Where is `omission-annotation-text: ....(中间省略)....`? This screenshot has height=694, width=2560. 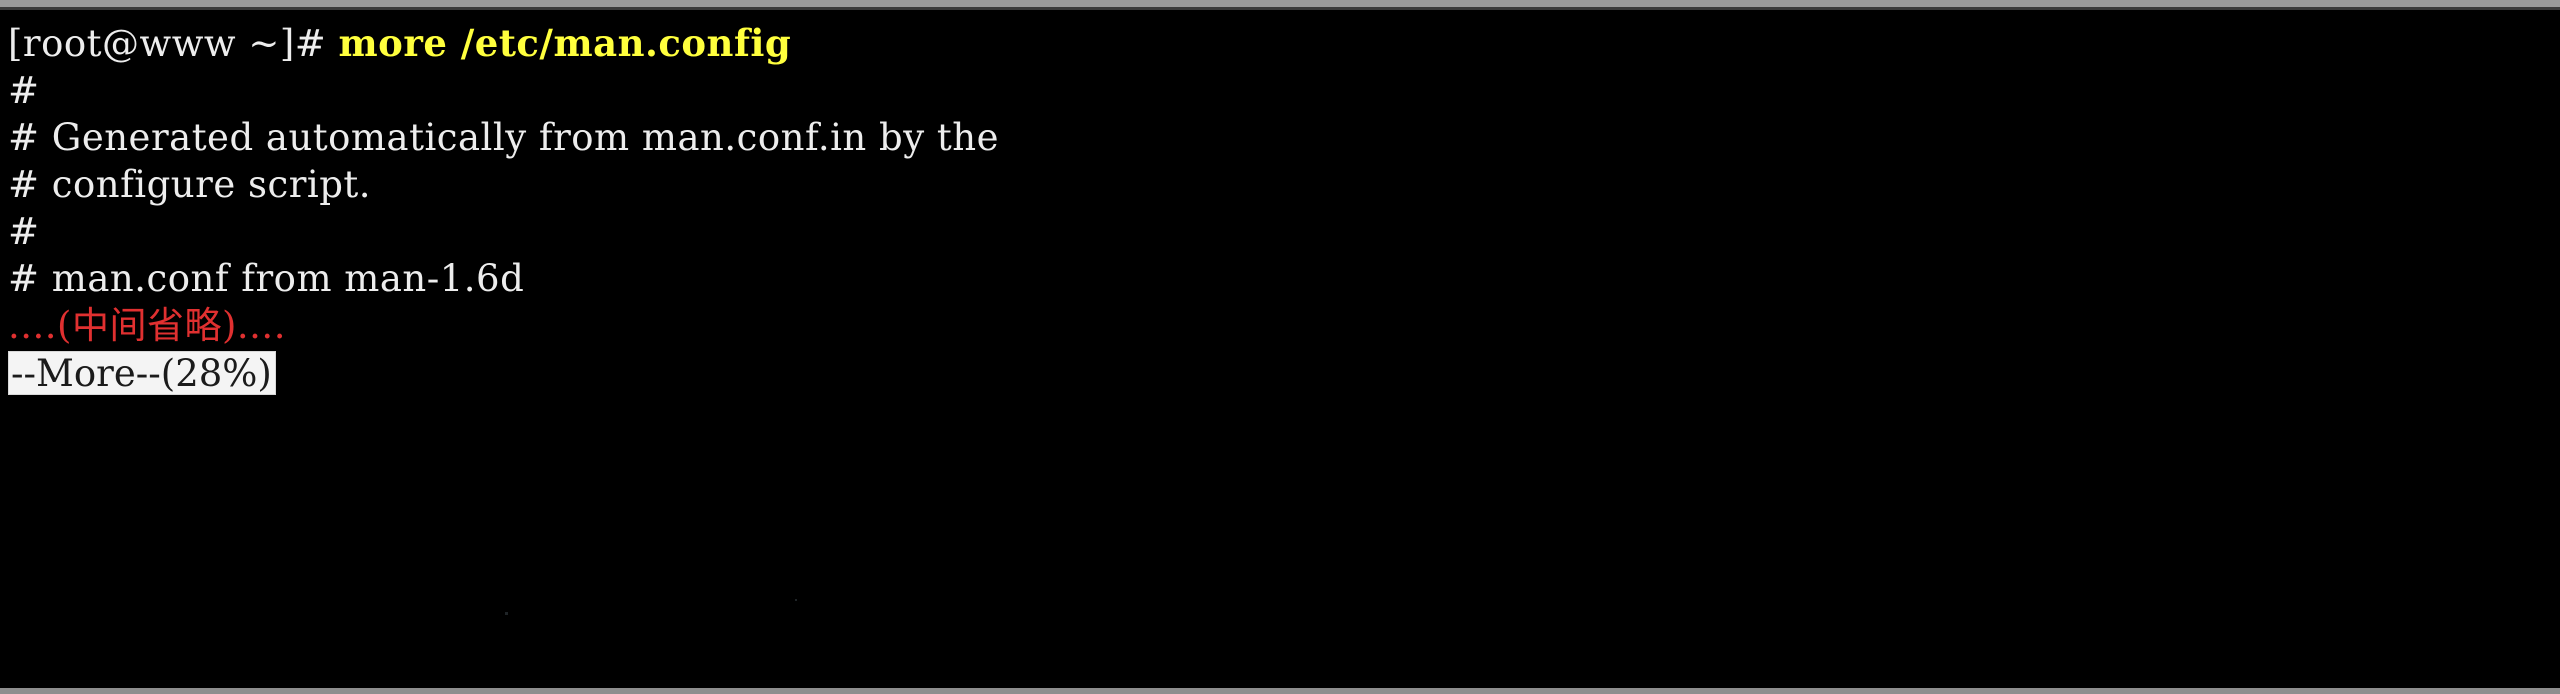
omission-annotation-text: ....(中间省略).... is located at coordinates (147, 325).